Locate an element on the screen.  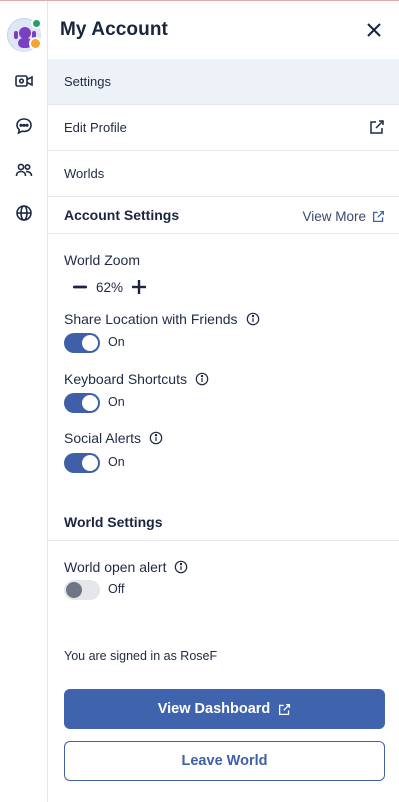
social-alerts-toggle is located at coordinates (82, 463).